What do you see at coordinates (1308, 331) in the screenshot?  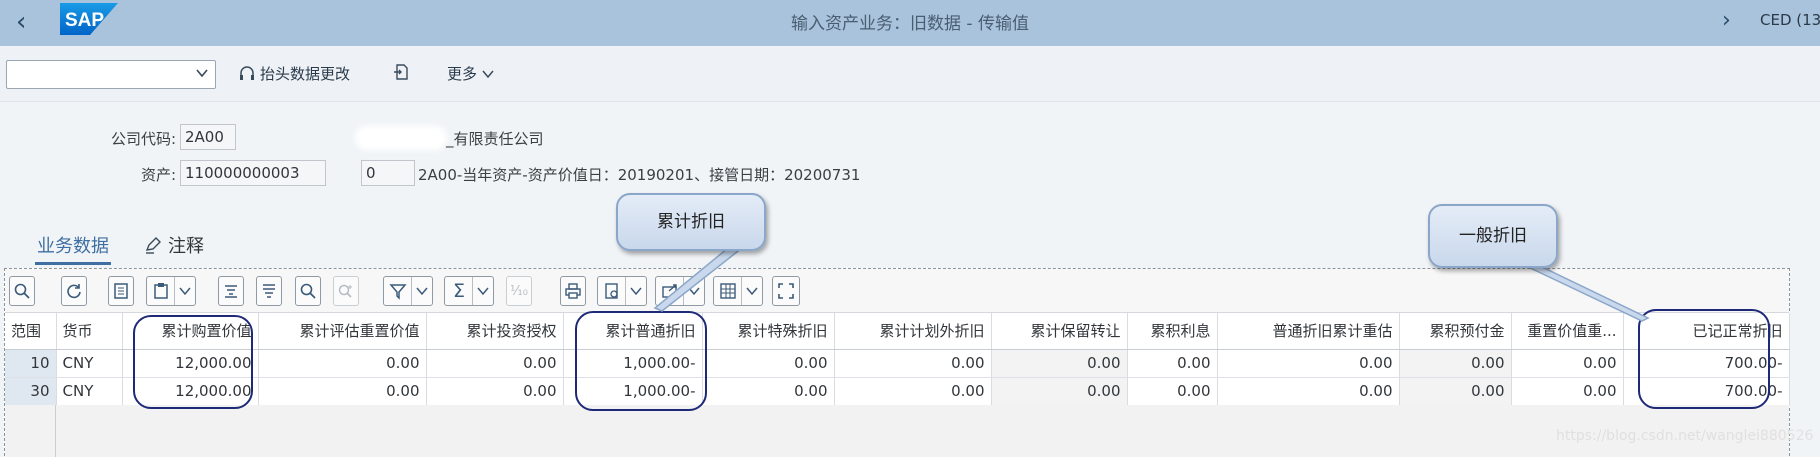 I see `column-header: 普通折旧累计重估` at bounding box center [1308, 331].